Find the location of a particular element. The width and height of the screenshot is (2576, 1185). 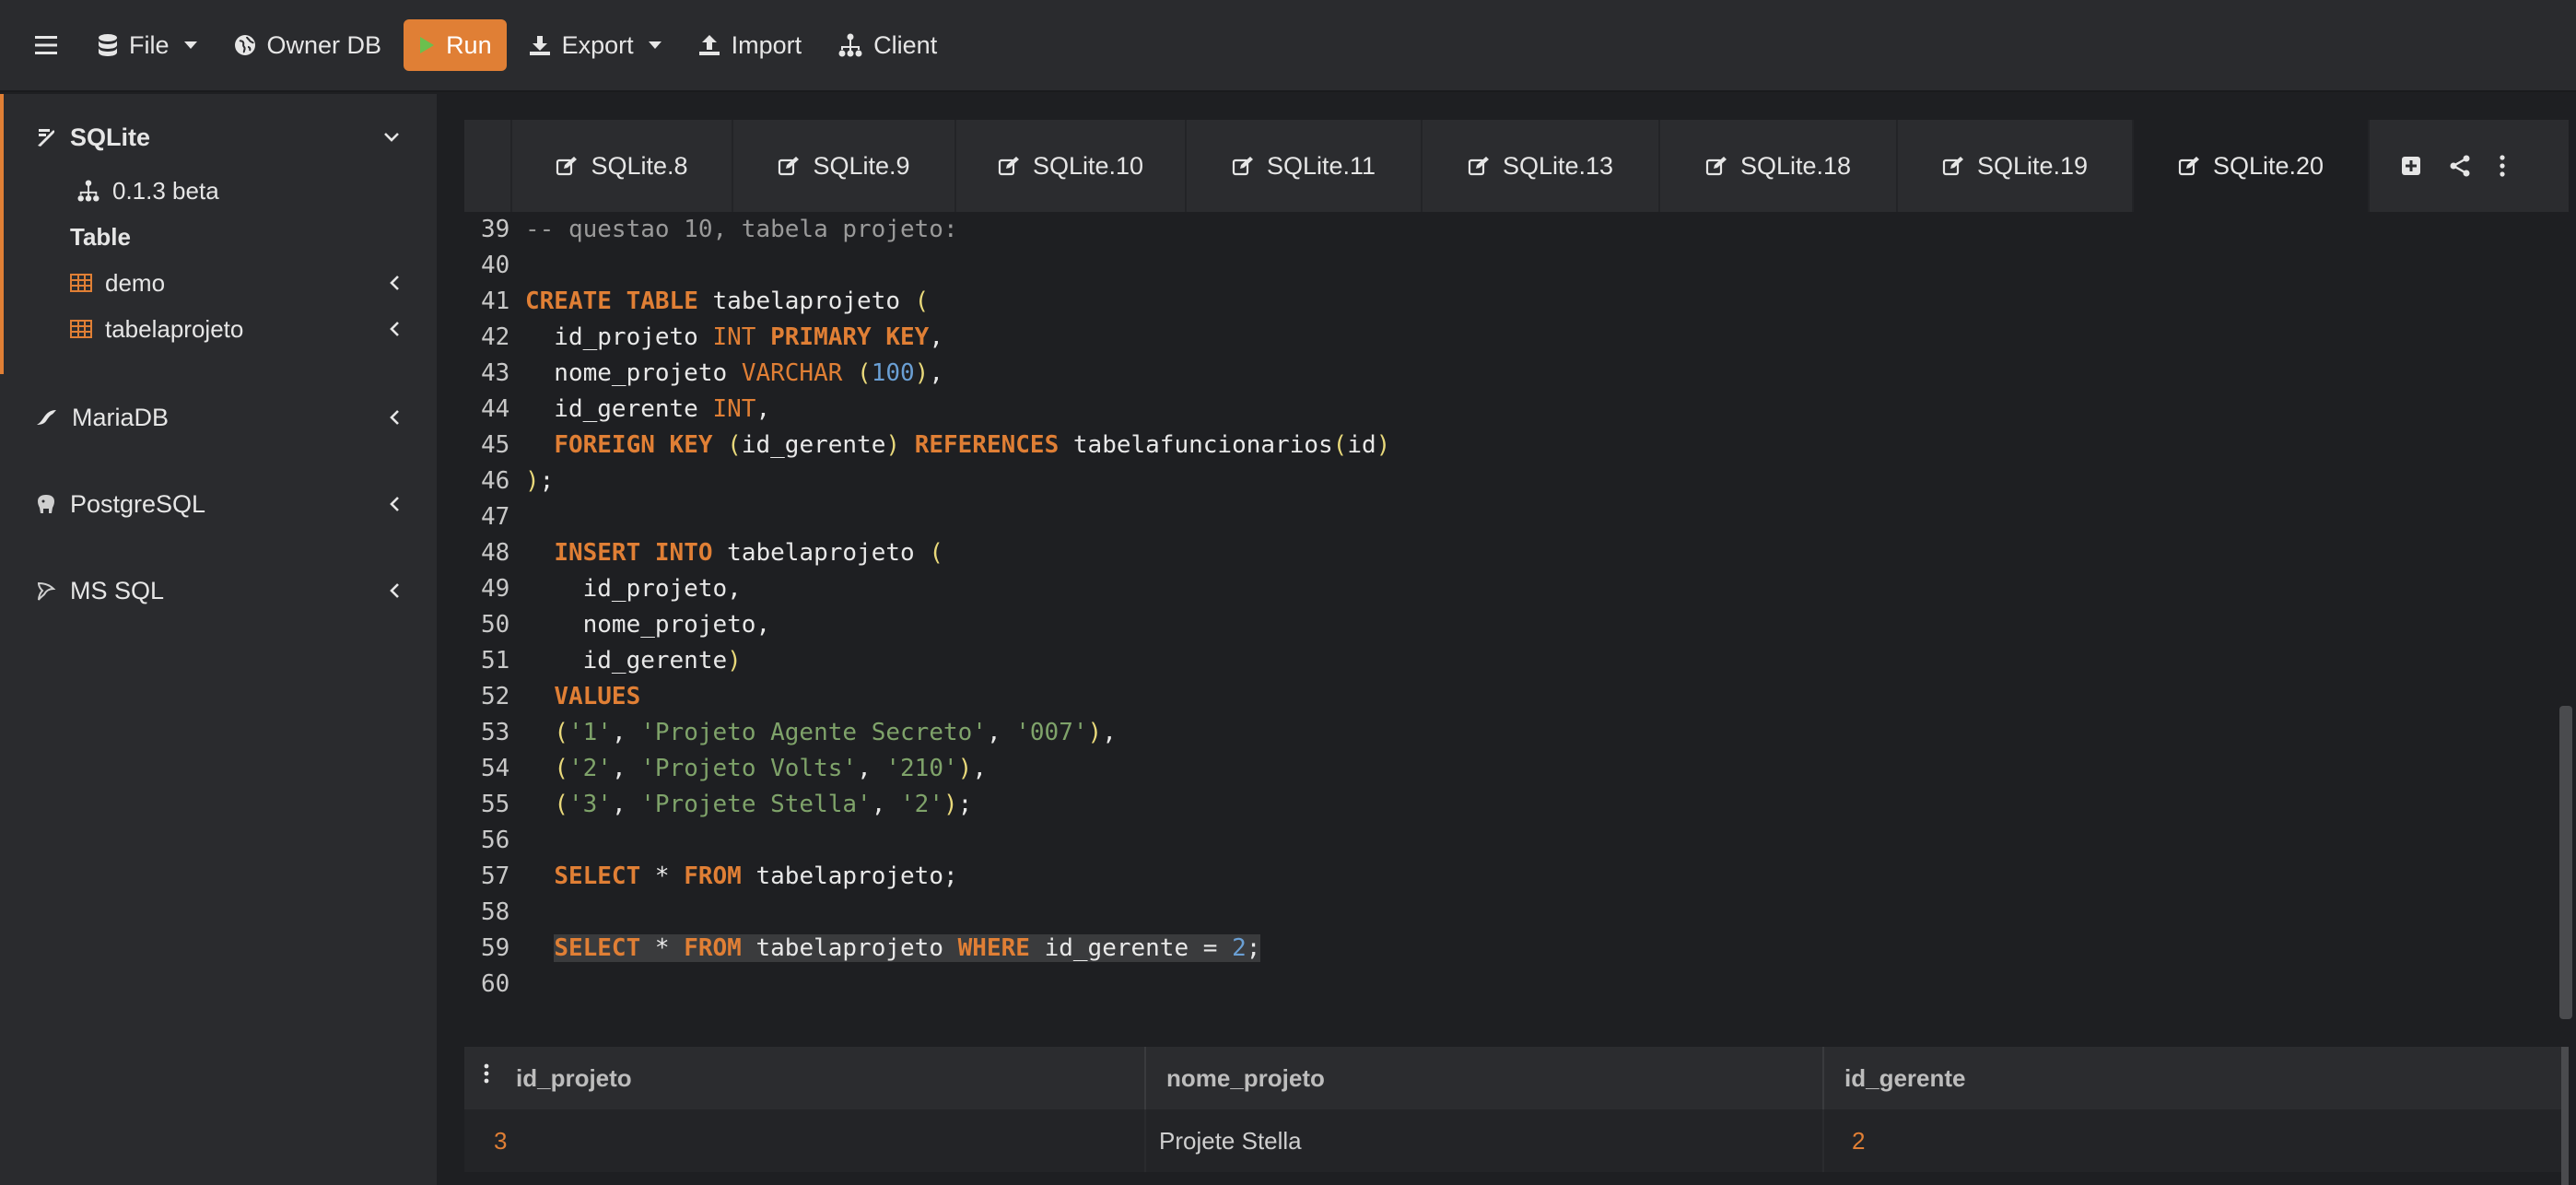

tab-sqlite-13: SQLite.13 is located at coordinates (1541, 166).